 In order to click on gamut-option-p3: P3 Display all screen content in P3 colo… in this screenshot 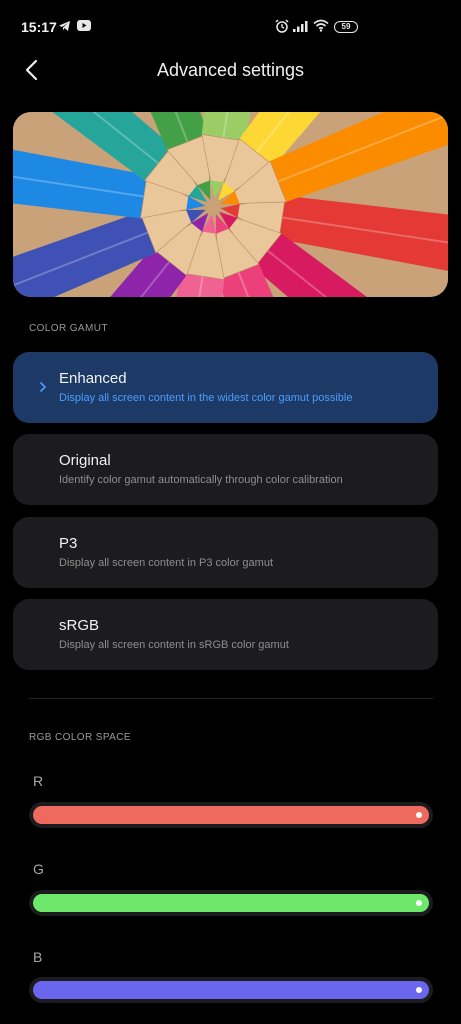, I will do `click(225, 552)`.